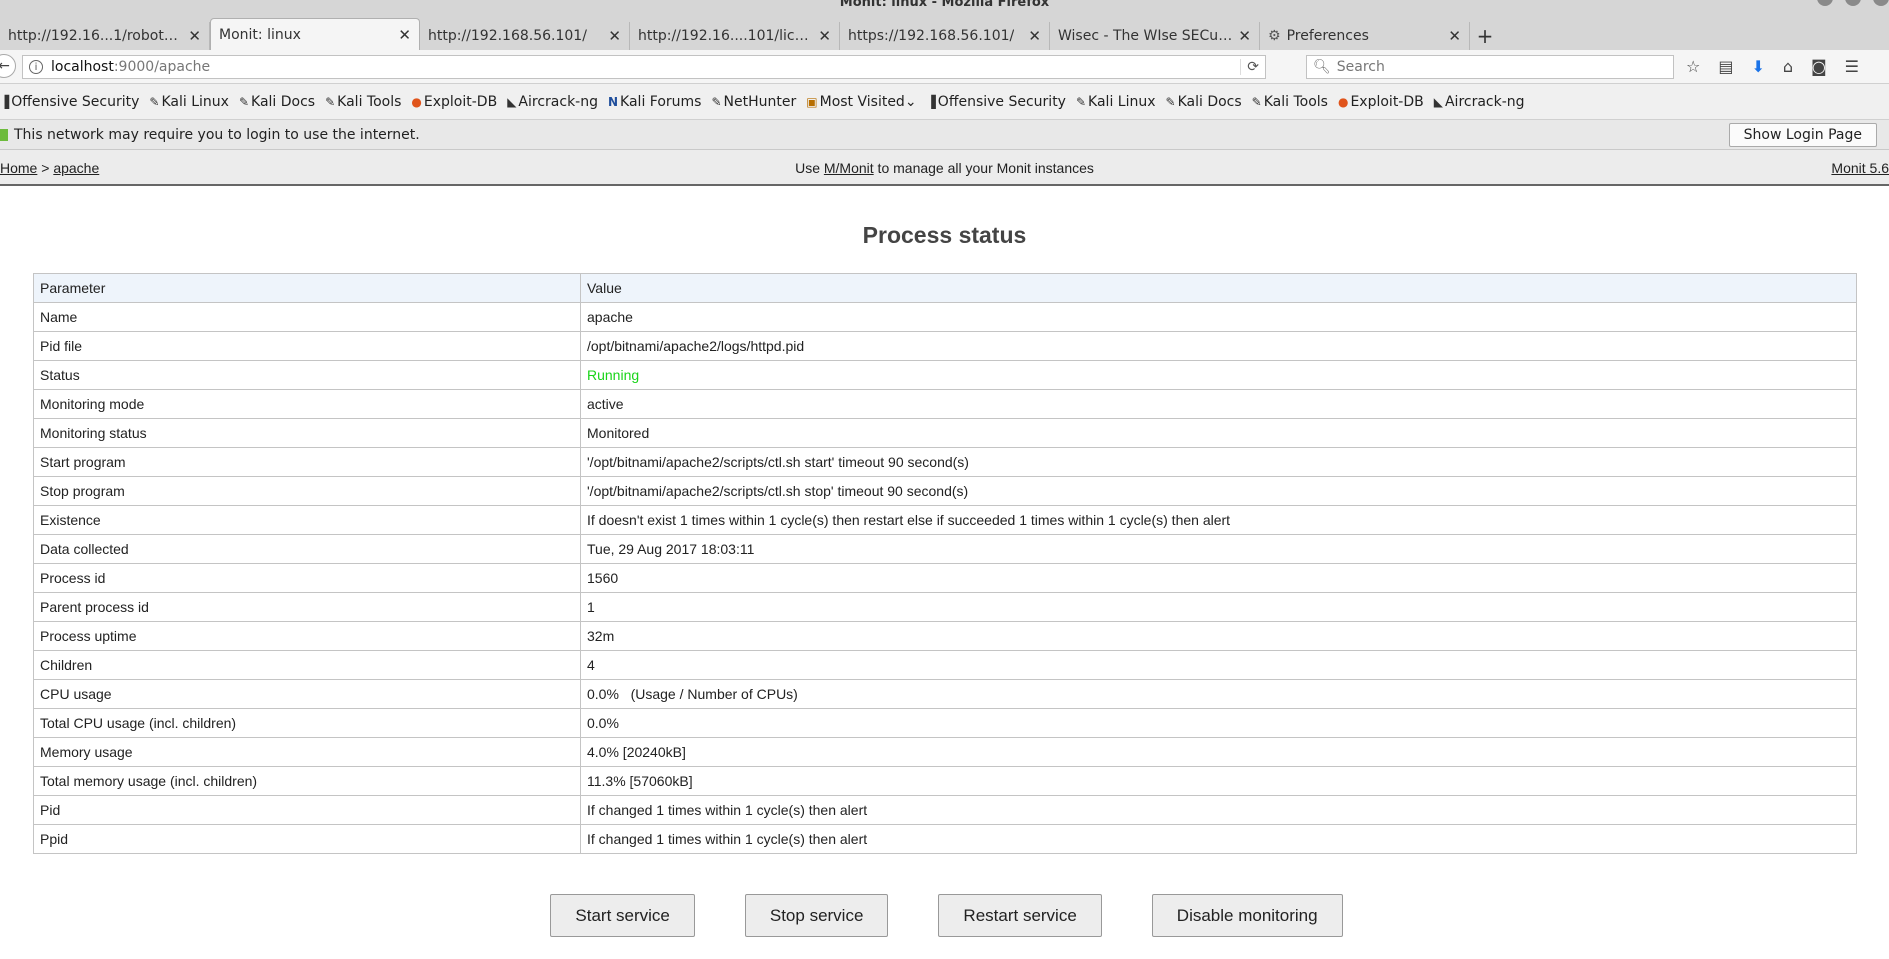 The width and height of the screenshot is (1889, 959). I want to click on search-input: 🔍︎ Search, so click(1490, 67).